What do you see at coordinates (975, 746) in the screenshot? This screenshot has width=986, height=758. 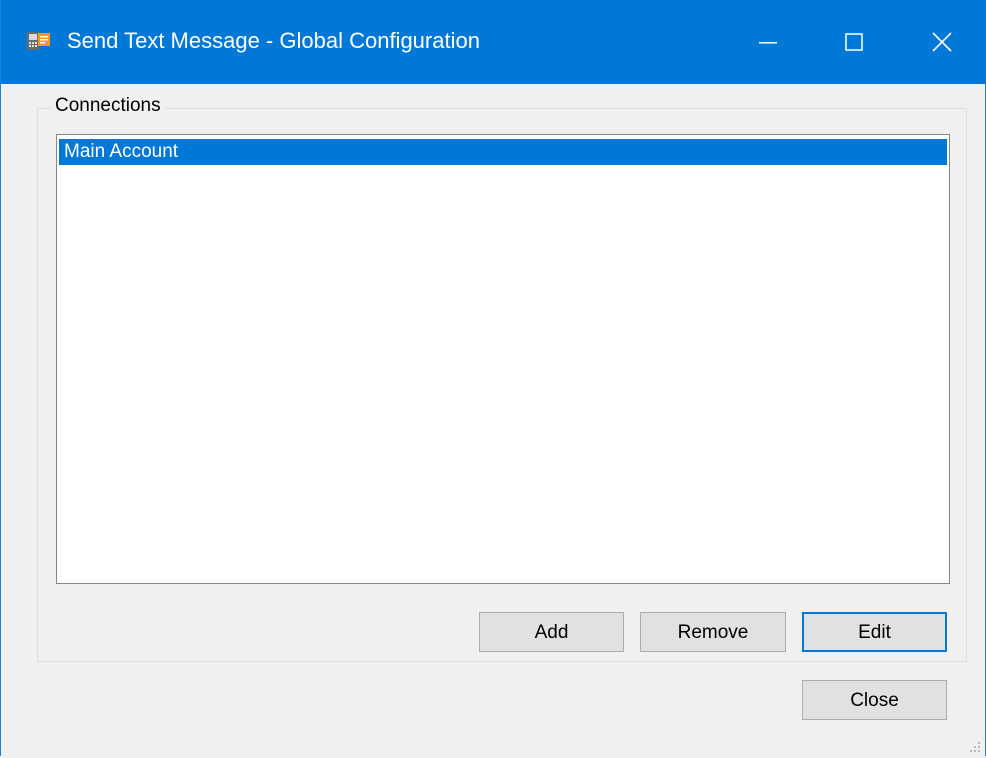 I see `resize-grip-icon` at bounding box center [975, 746].